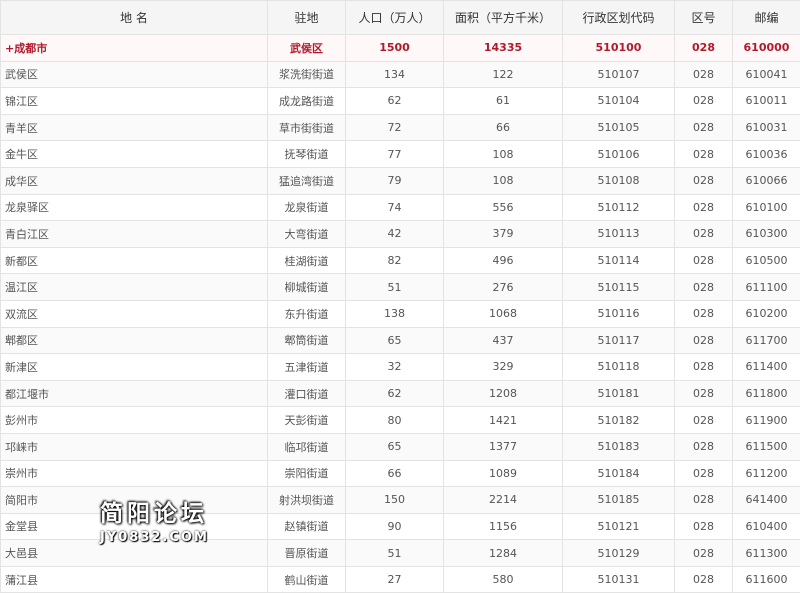  Describe the element at coordinates (134, 180) in the screenshot. I see `cell-name: 成华区` at that location.